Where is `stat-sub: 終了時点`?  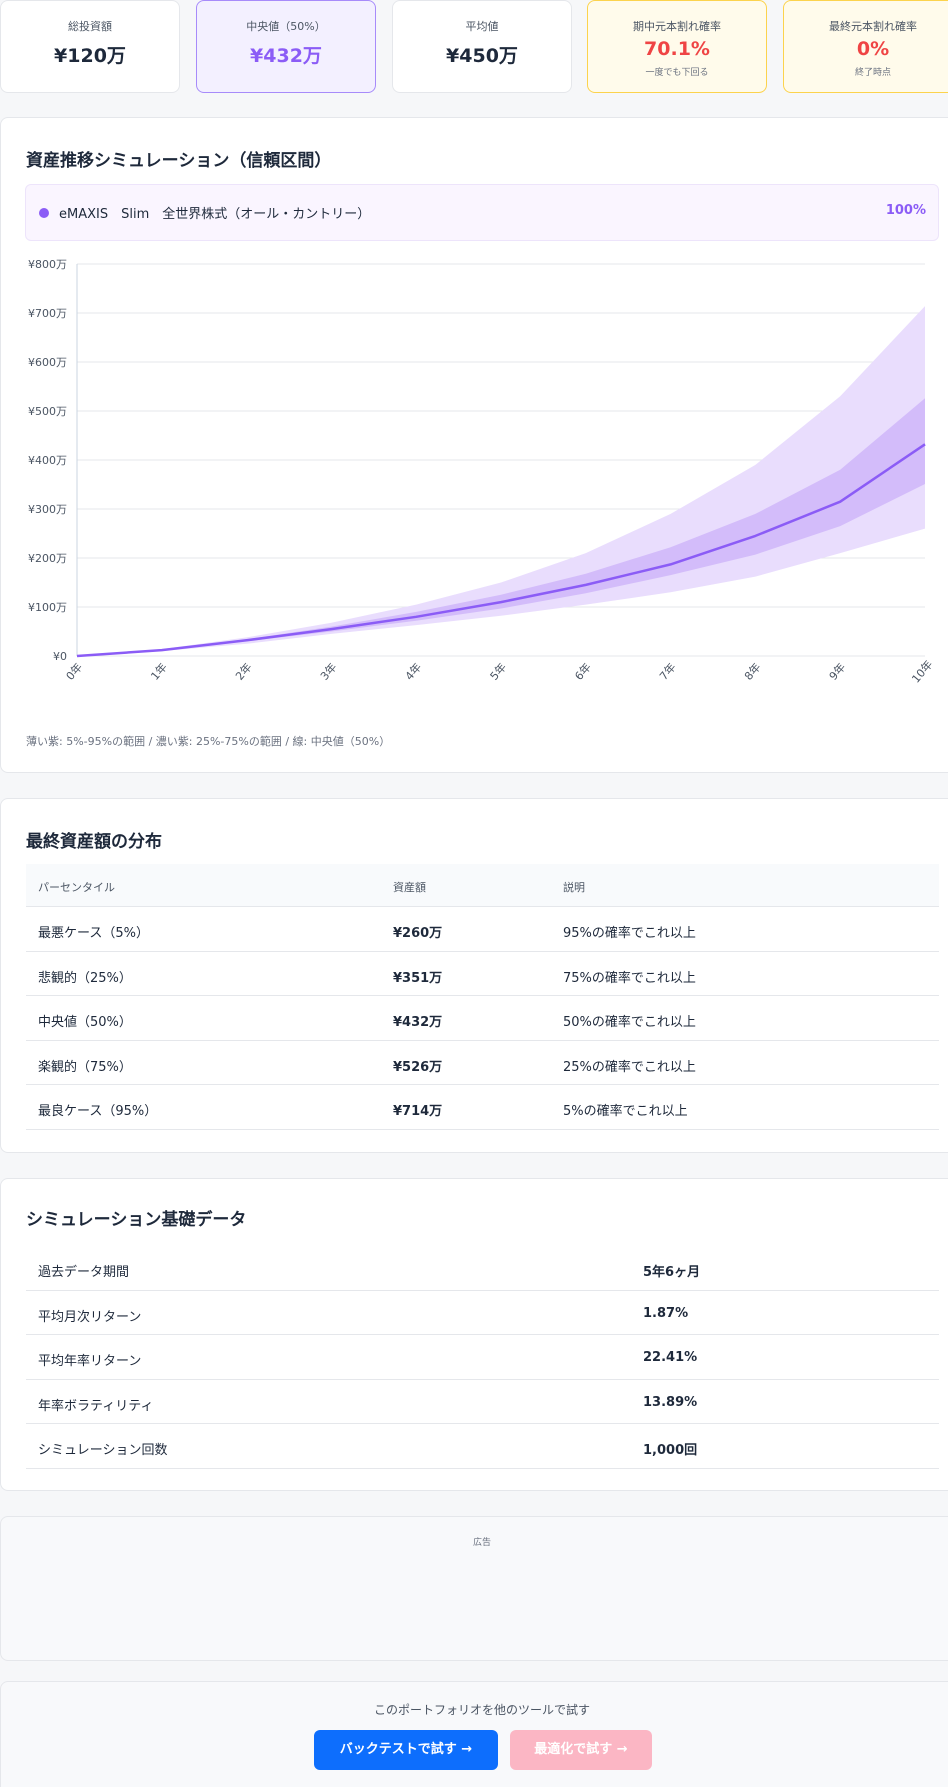 stat-sub: 終了時点 is located at coordinates (872, 73).